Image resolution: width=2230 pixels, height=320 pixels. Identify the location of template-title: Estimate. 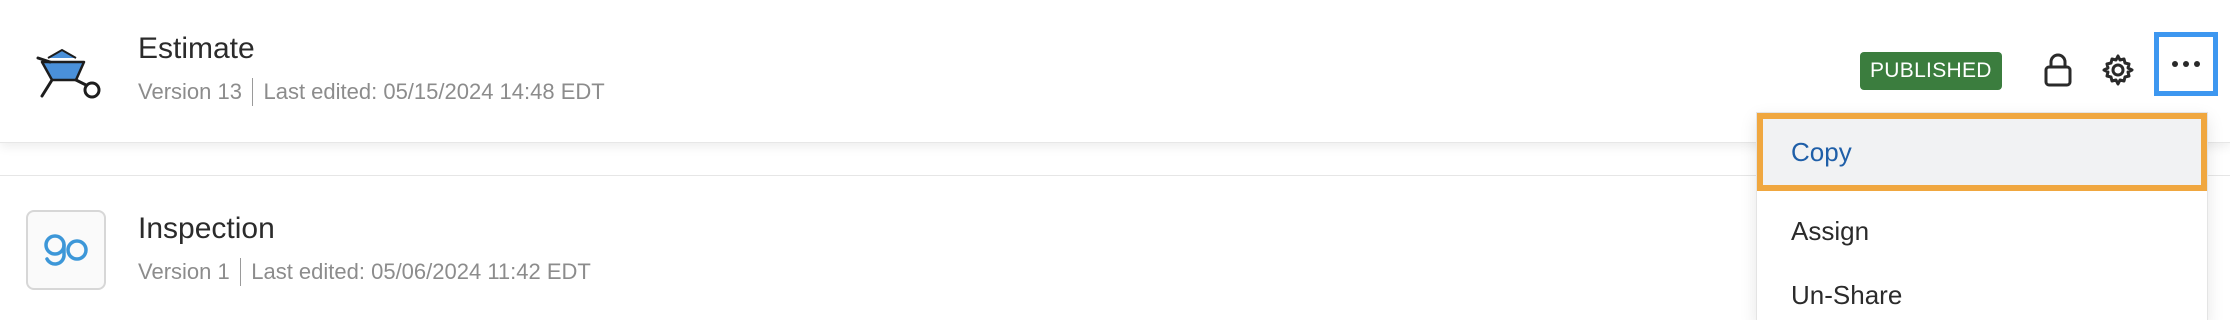
(196, 49).